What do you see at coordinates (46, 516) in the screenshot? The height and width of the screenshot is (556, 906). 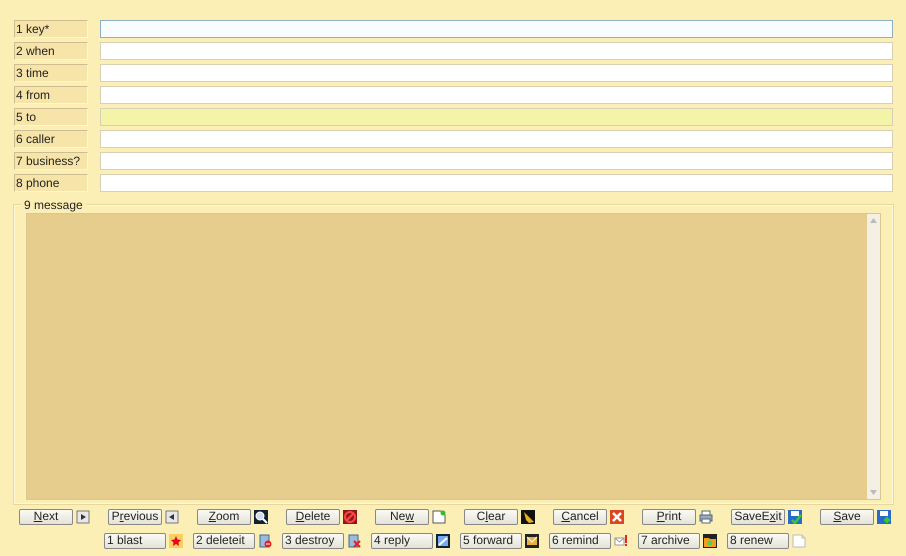 I see `command-button: Next` at bounding box center [46, 516].